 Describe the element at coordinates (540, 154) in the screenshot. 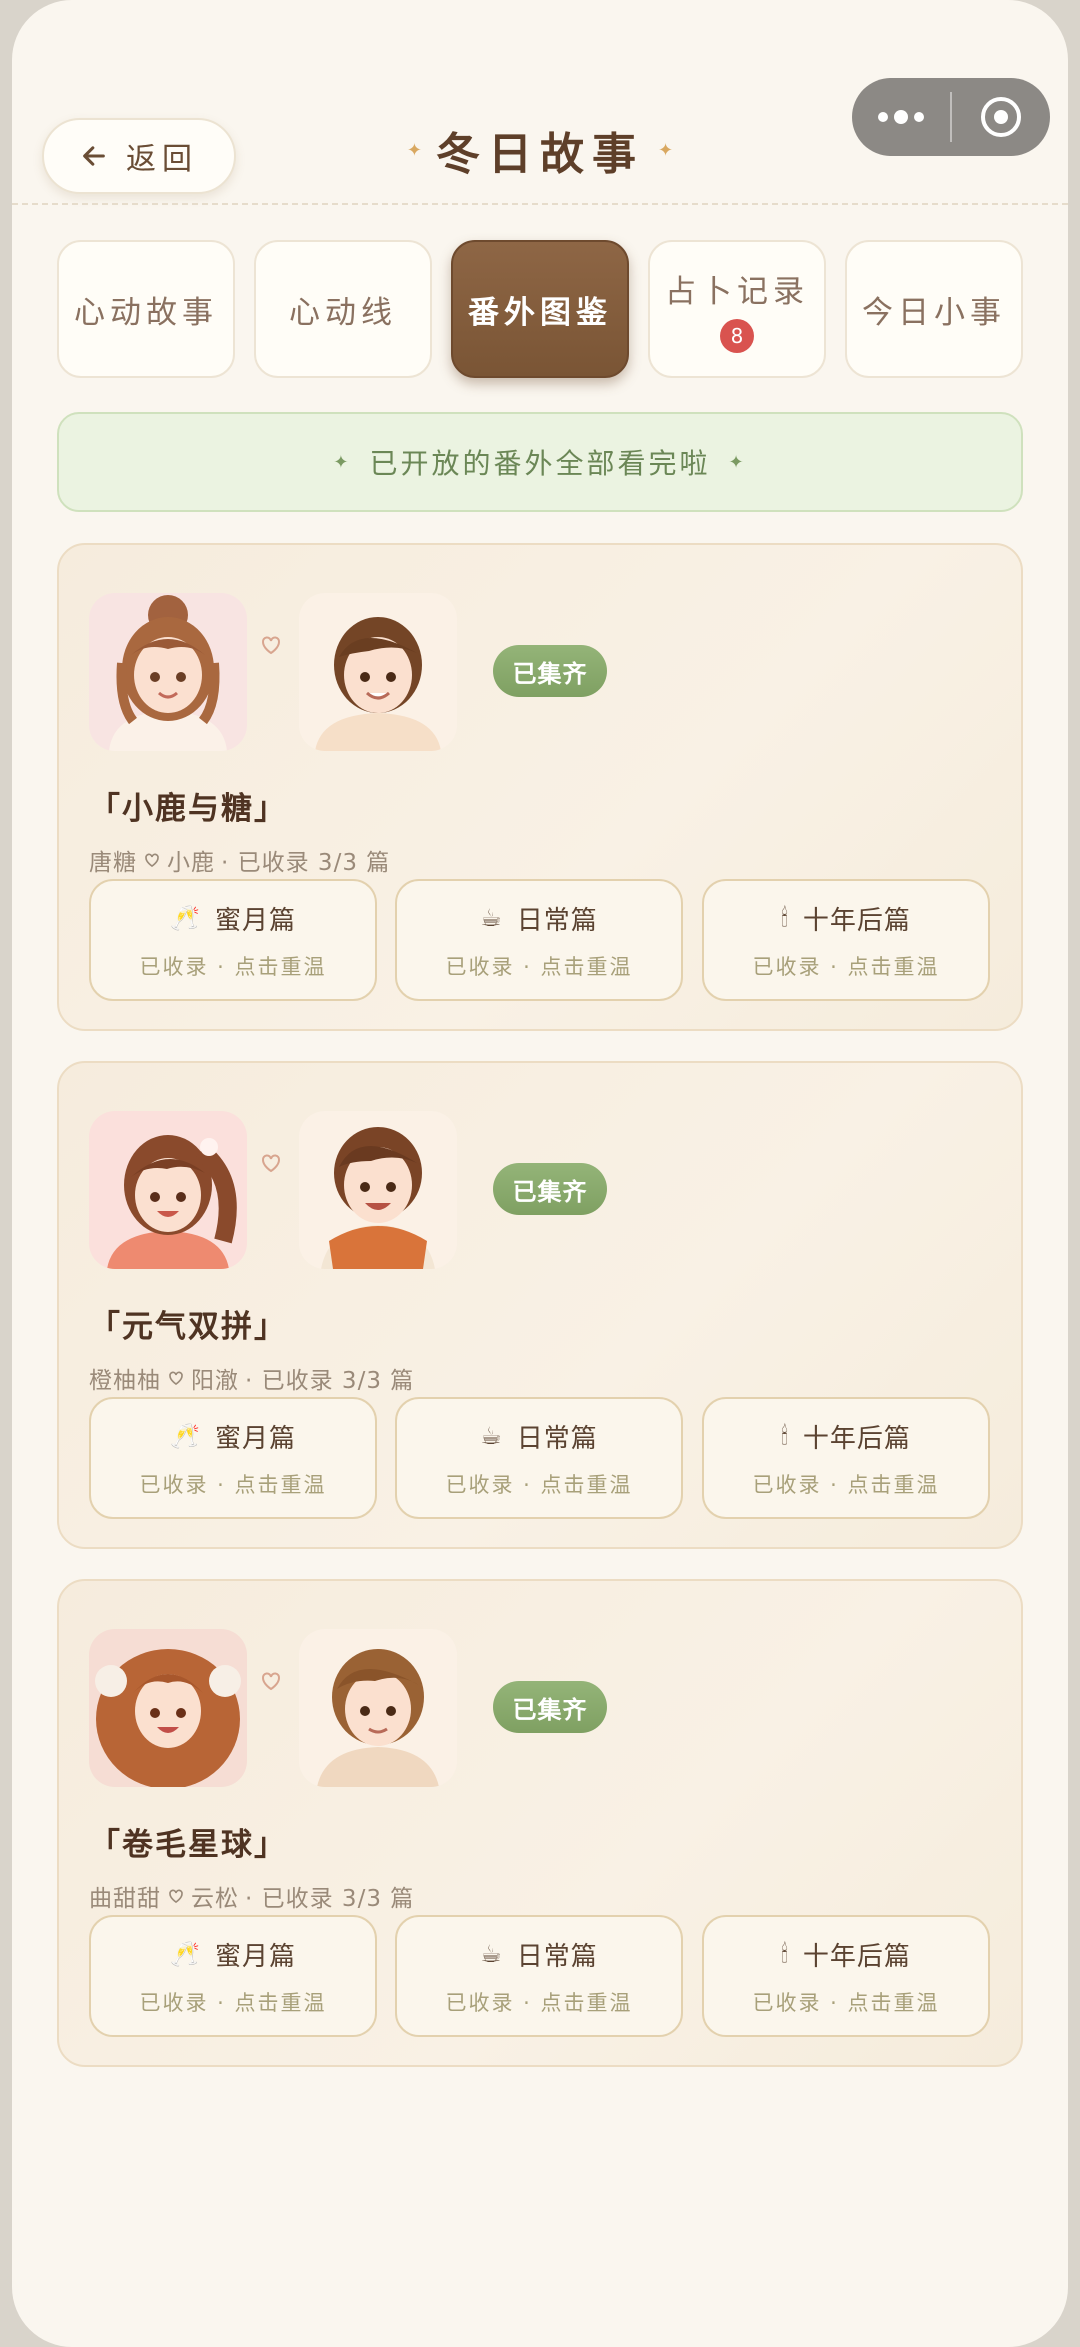

I see `page-title: 冬日故事` at that location.